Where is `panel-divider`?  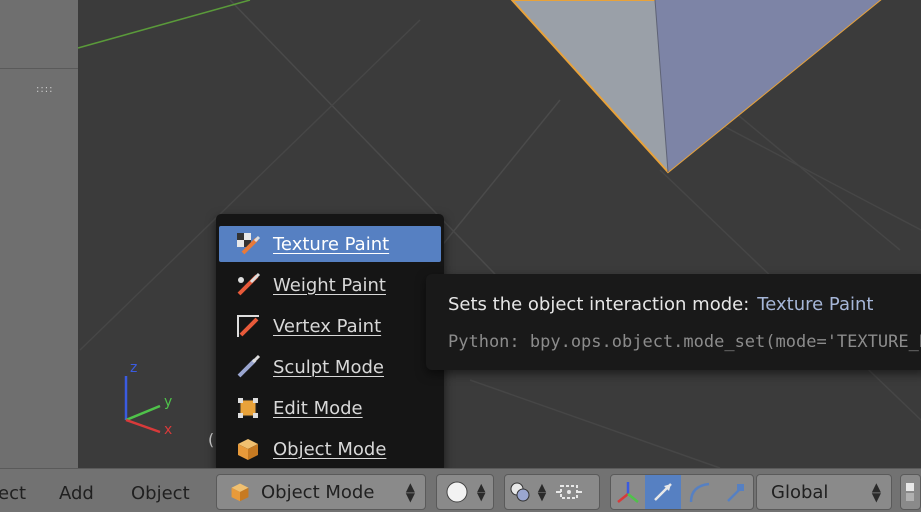 panel-divider is located at coordinates (39, 68).